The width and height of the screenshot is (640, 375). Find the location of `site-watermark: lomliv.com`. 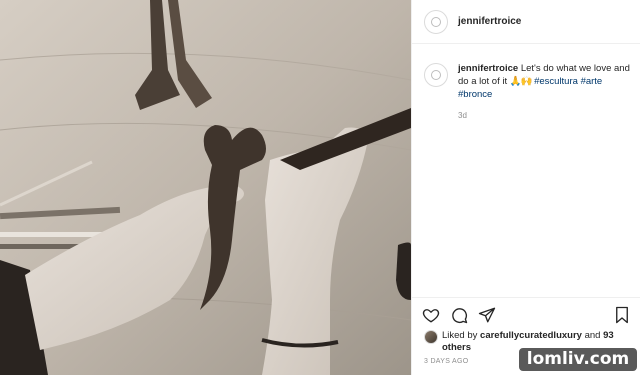

site-watermark: lomliv.com is located at coordinates (578, 359).